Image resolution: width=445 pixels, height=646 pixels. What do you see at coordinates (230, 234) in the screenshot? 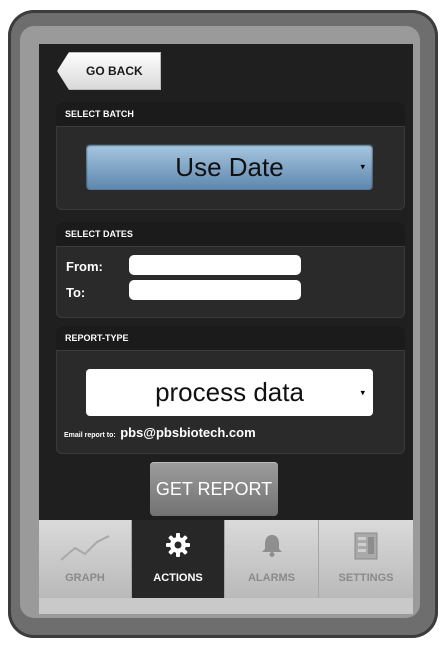
I see `panel-title: SELECT DATES` at bounding box center [230, 234].